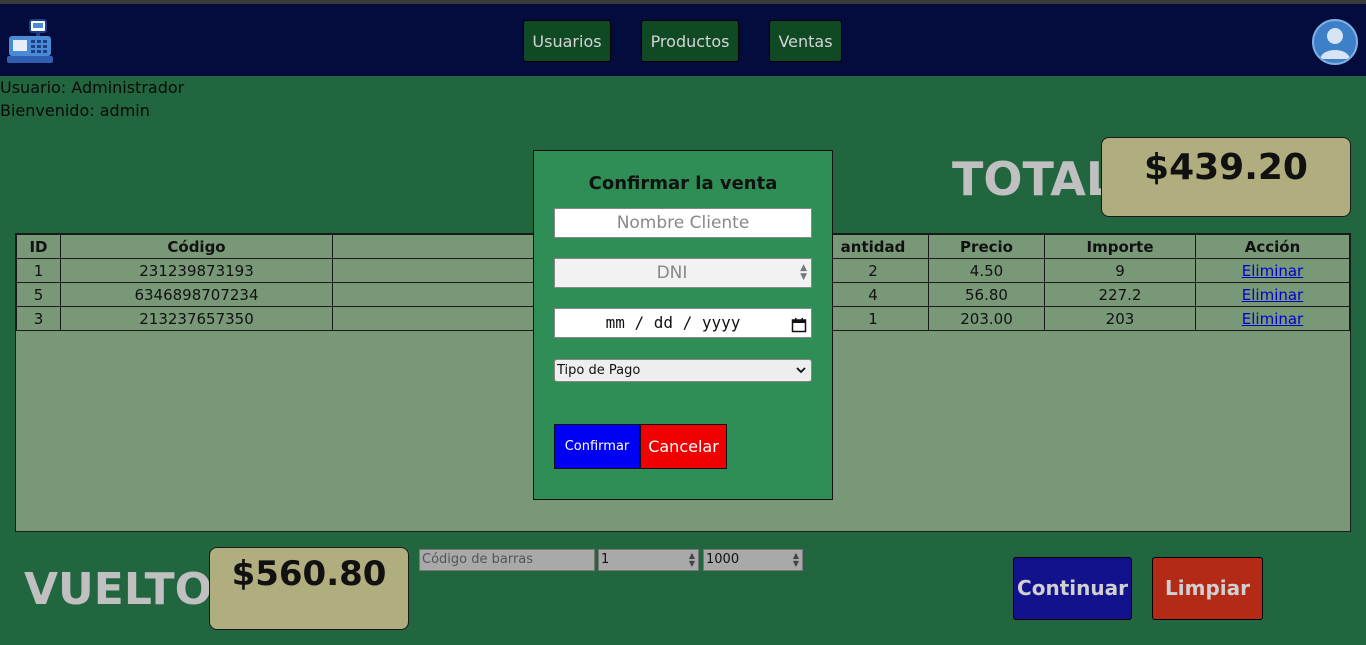 The height and width of the screenshot is (645, 1366). Describe the element at coordinates (1226, 177) in the screenshot. I see `total-amount: $439.20` at that location.